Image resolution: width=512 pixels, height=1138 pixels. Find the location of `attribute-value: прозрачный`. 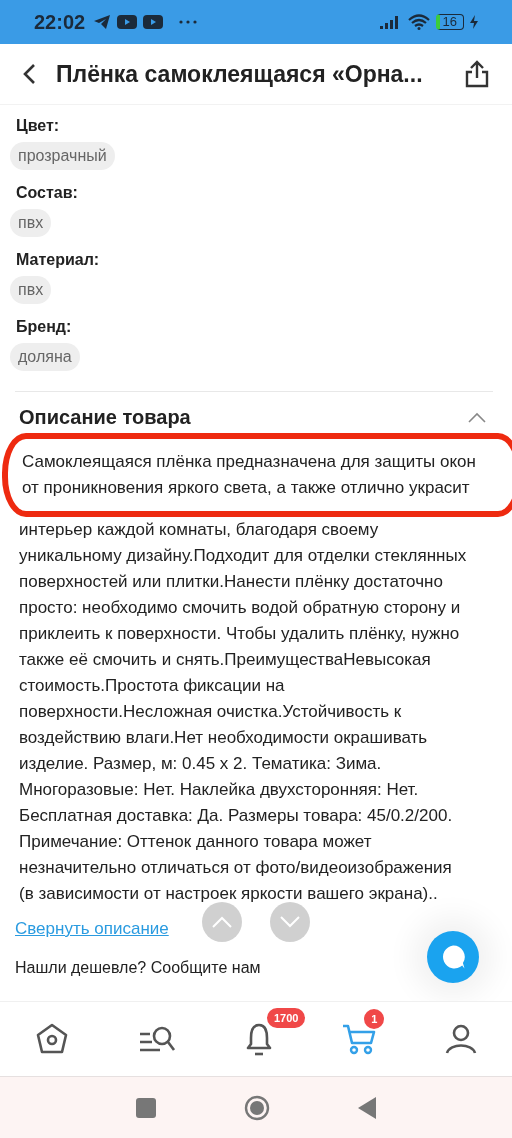

attribute-value: прозрачный is located at coordinates (62, 156).